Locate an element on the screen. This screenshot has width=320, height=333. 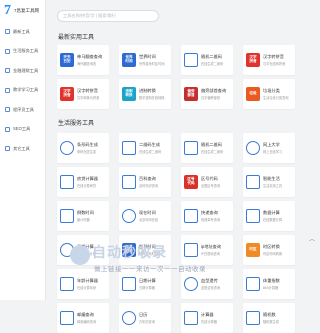
tool-card: 汉字 拼音 汉字转拼音 汉字在线转拼音 is located at coordinates (269, 60).